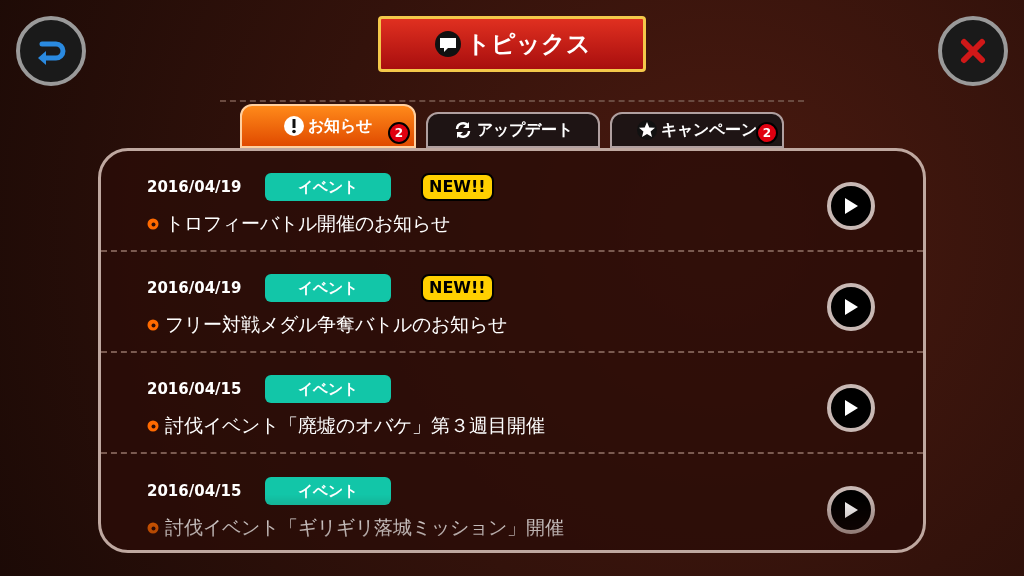 This screenshot has width=1024, height=576. I want to click on star-icon, so click(647, 130).